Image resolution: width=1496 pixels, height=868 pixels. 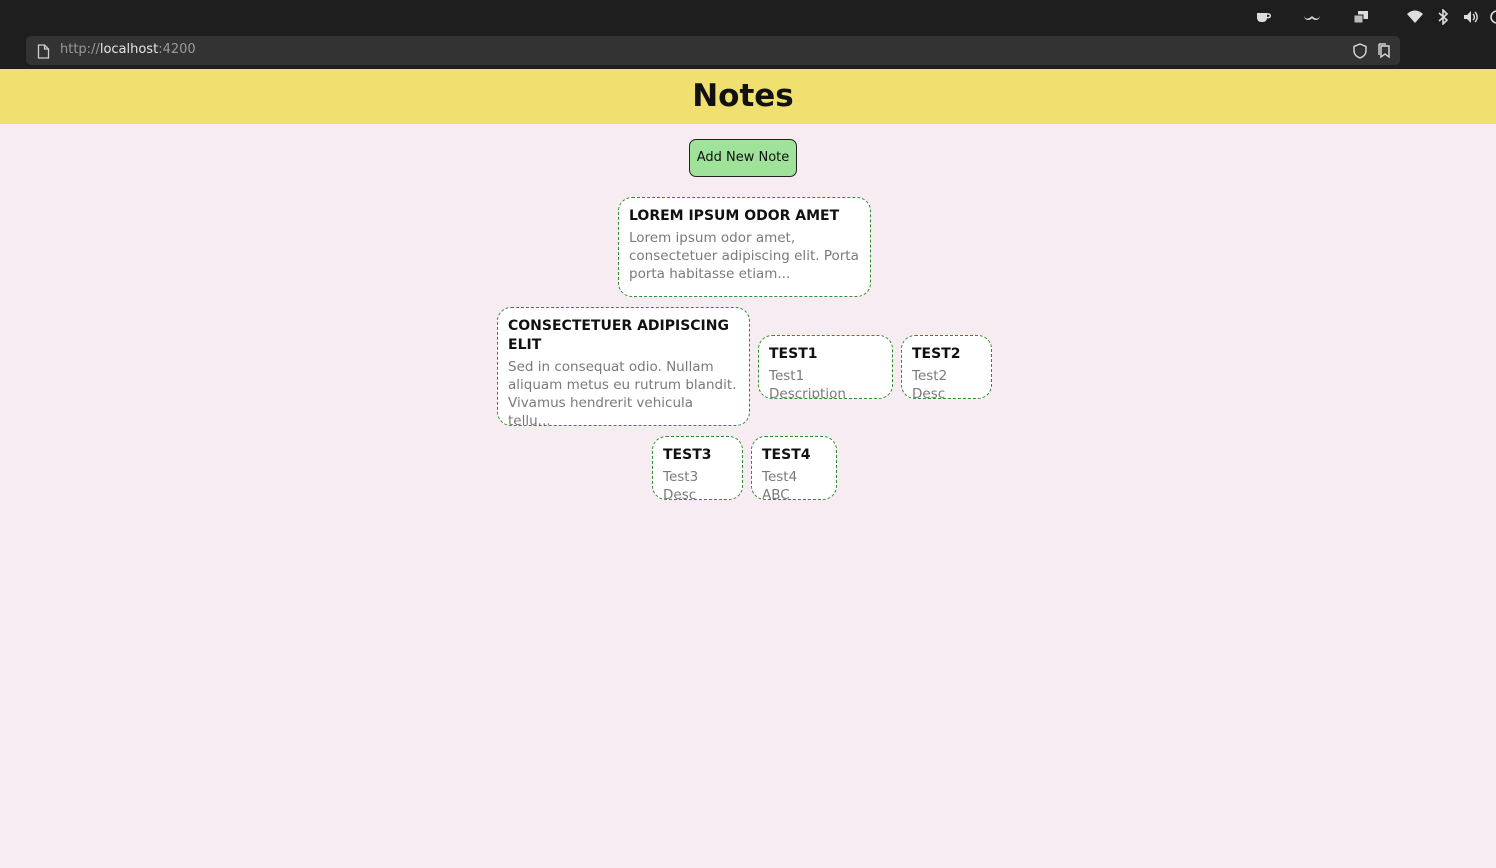 I want to click on address-bar: http://localhost:4200, so click(x=713, y=50).